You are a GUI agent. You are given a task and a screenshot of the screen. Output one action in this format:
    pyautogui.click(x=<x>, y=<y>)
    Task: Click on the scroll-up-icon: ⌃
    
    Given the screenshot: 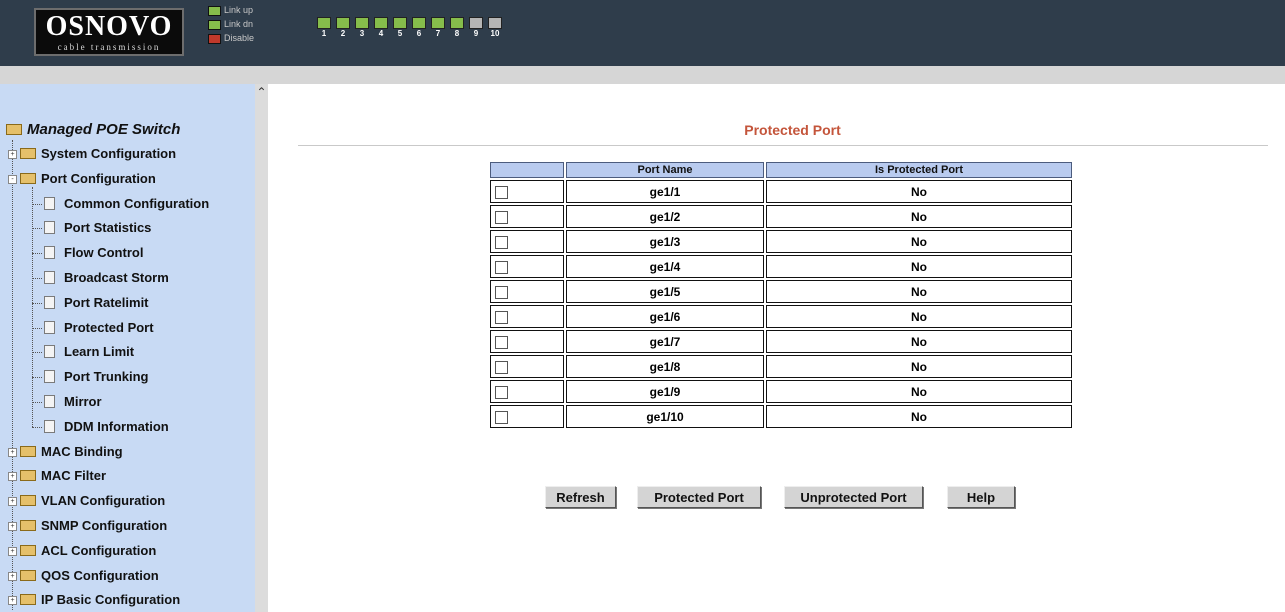 What is the action you would take?
    pyautogui.click(x=261, y=92)
    